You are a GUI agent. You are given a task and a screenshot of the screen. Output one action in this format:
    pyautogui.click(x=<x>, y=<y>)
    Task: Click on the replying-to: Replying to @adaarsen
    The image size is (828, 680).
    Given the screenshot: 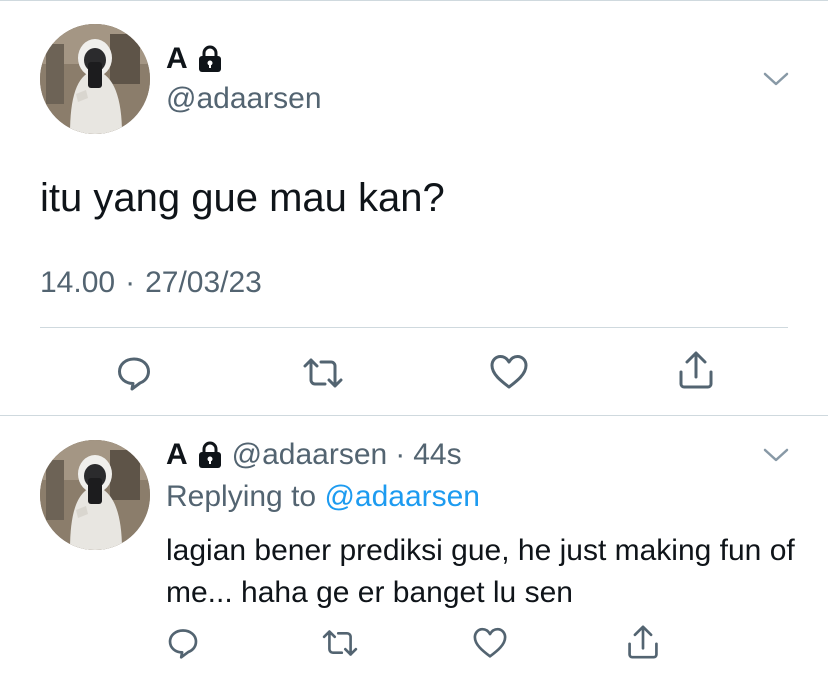 What is the action you would take?
    pyautogui.click(x=323, y=497)
    